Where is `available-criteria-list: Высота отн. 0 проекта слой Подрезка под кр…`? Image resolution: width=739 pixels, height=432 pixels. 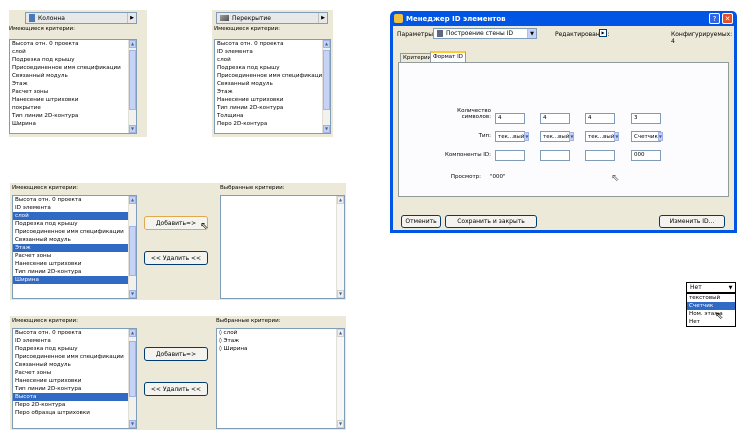 available-criteria-list: Высота отн. 0 проекта слой Подрезка под кр… is located at coordinates (73, 86).